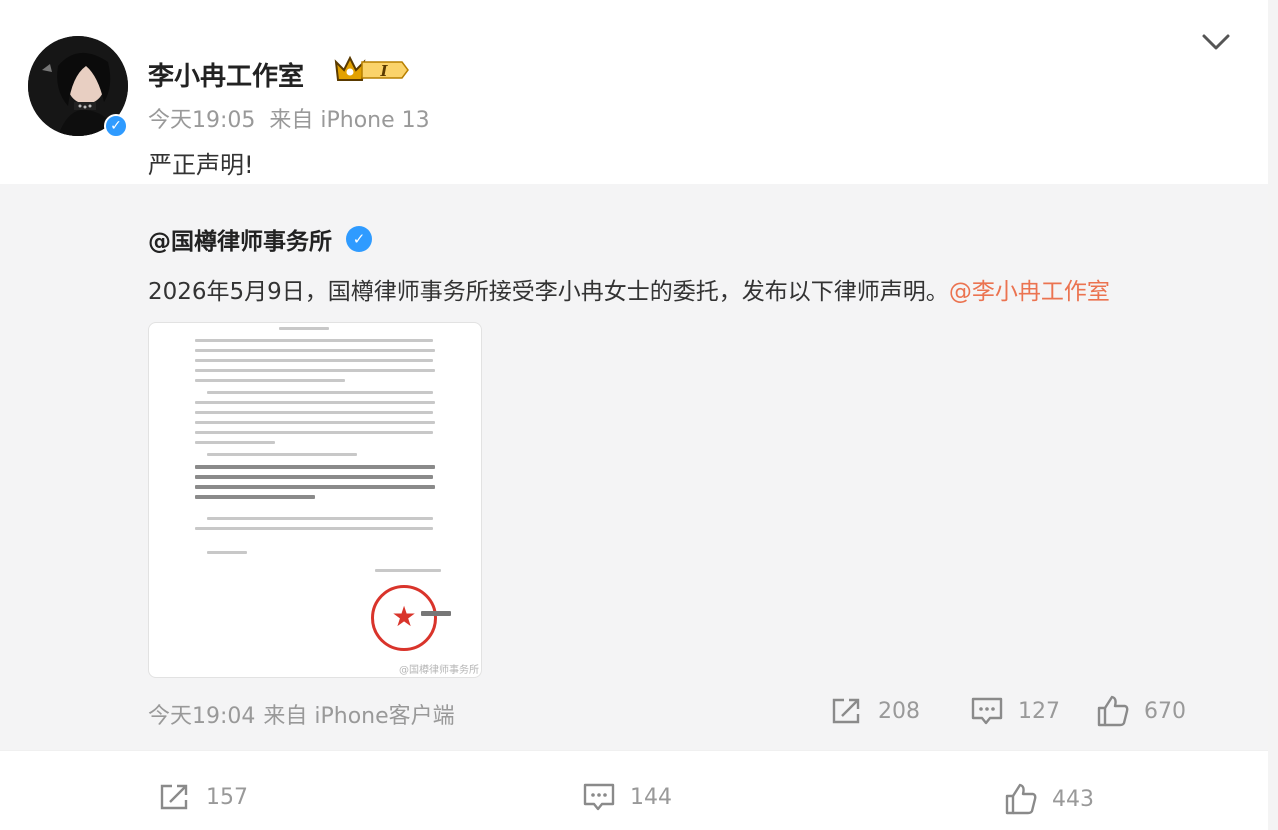  What do you see at coordinates (227, 797) in the screenshot?
I see `forward-count: 157` at bounding box center [227, 797].